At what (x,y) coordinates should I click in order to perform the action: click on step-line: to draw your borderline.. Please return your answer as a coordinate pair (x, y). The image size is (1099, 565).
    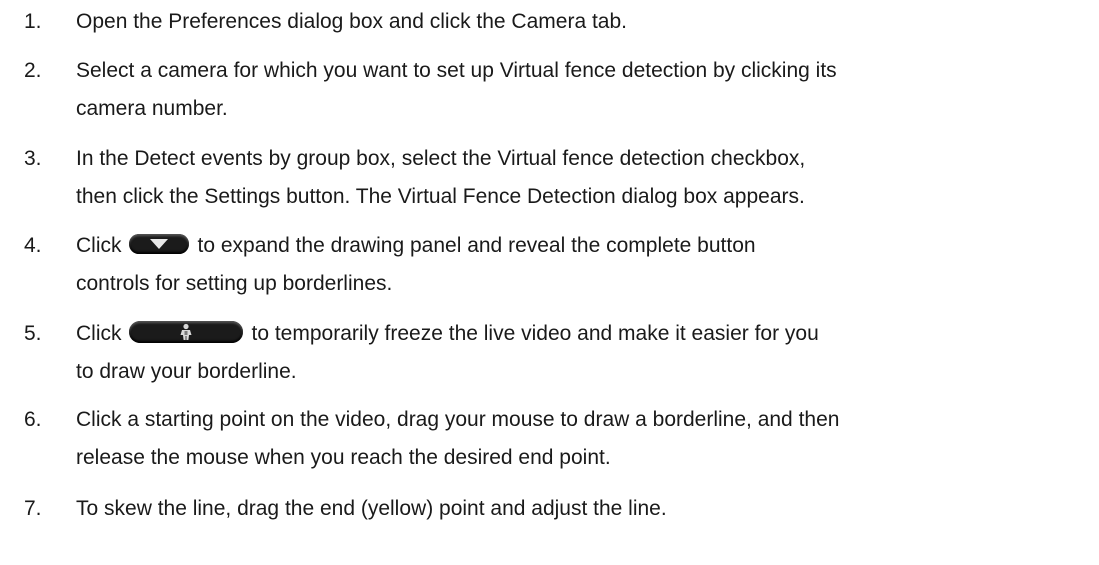
    Looking at the image, I should click on (186, 371).